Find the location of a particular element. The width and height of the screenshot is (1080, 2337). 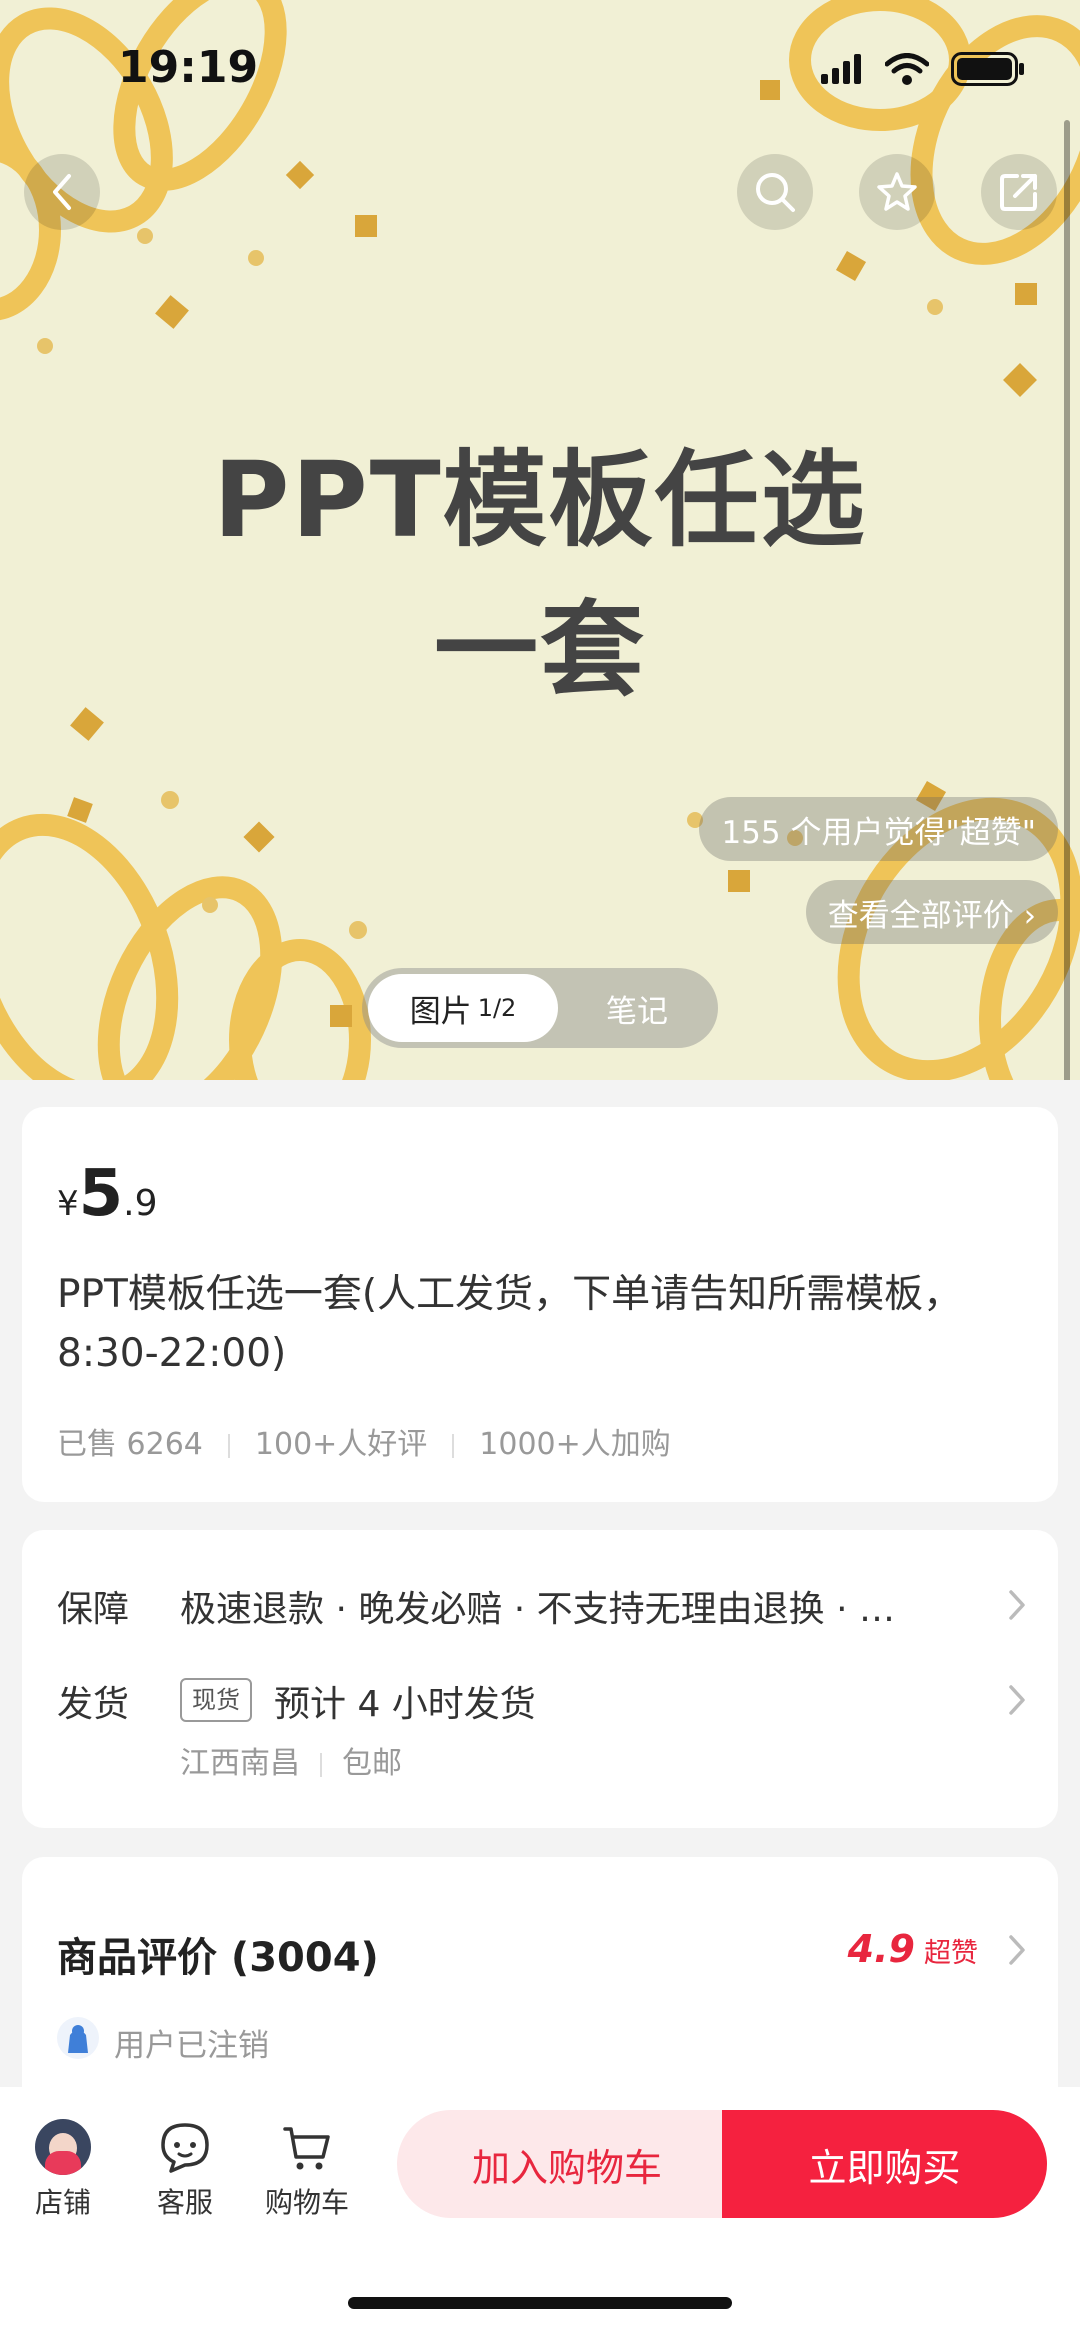

tab-images: 图片 1/2 is located at coordinates (463, 1008).